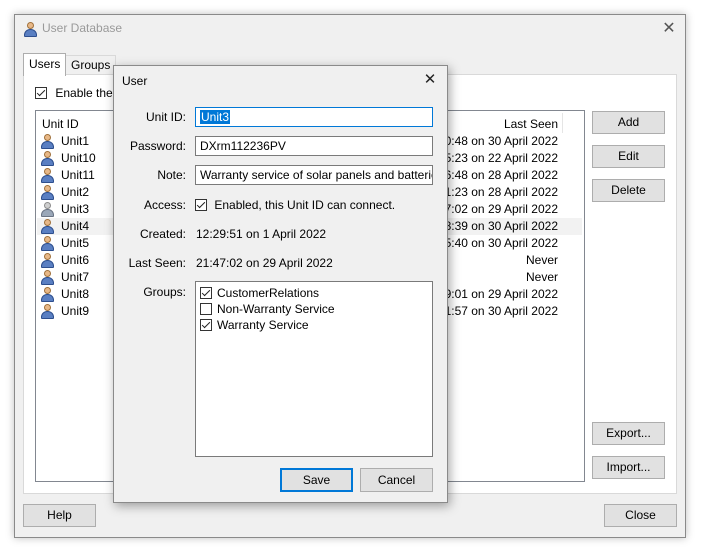 This screenshot has width=701, height=549. Describe the element at coordinates (268, 292) in the screenshot. I see `group-name: CustomerRelations` at that location.